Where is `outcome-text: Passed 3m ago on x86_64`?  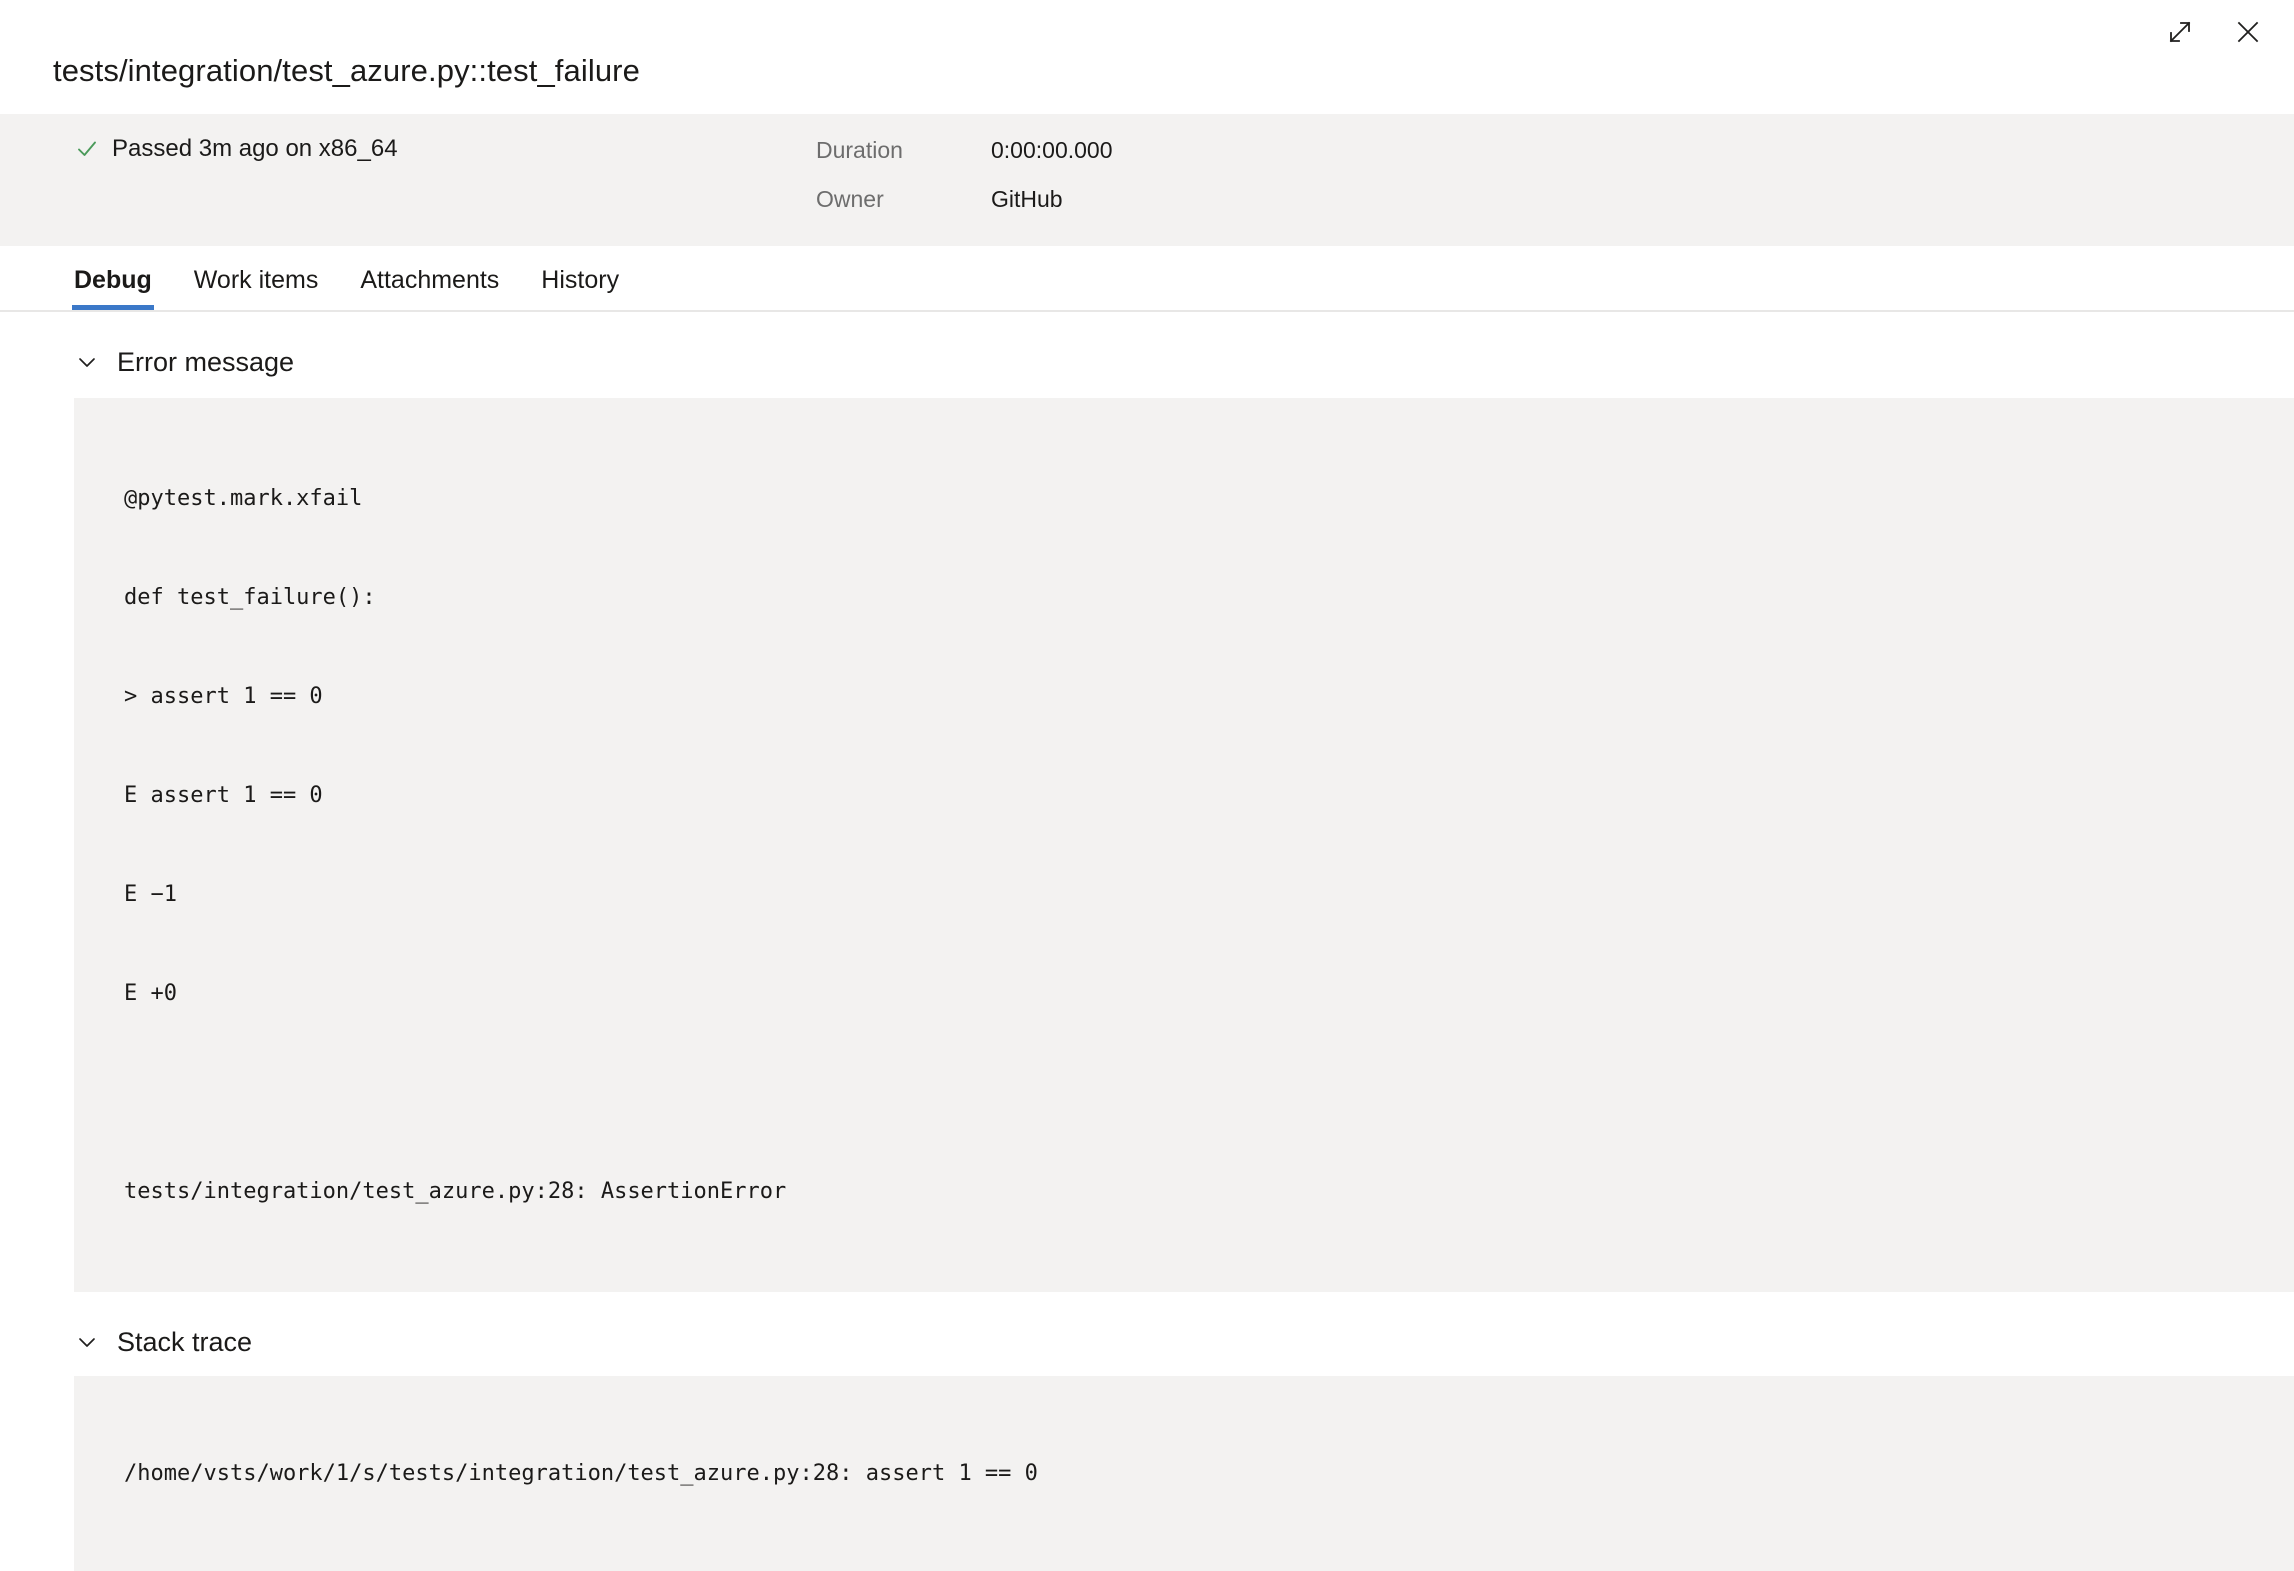 outcome-text: Passed 3m ago on x86_64 is located at coordinates (255, 148).